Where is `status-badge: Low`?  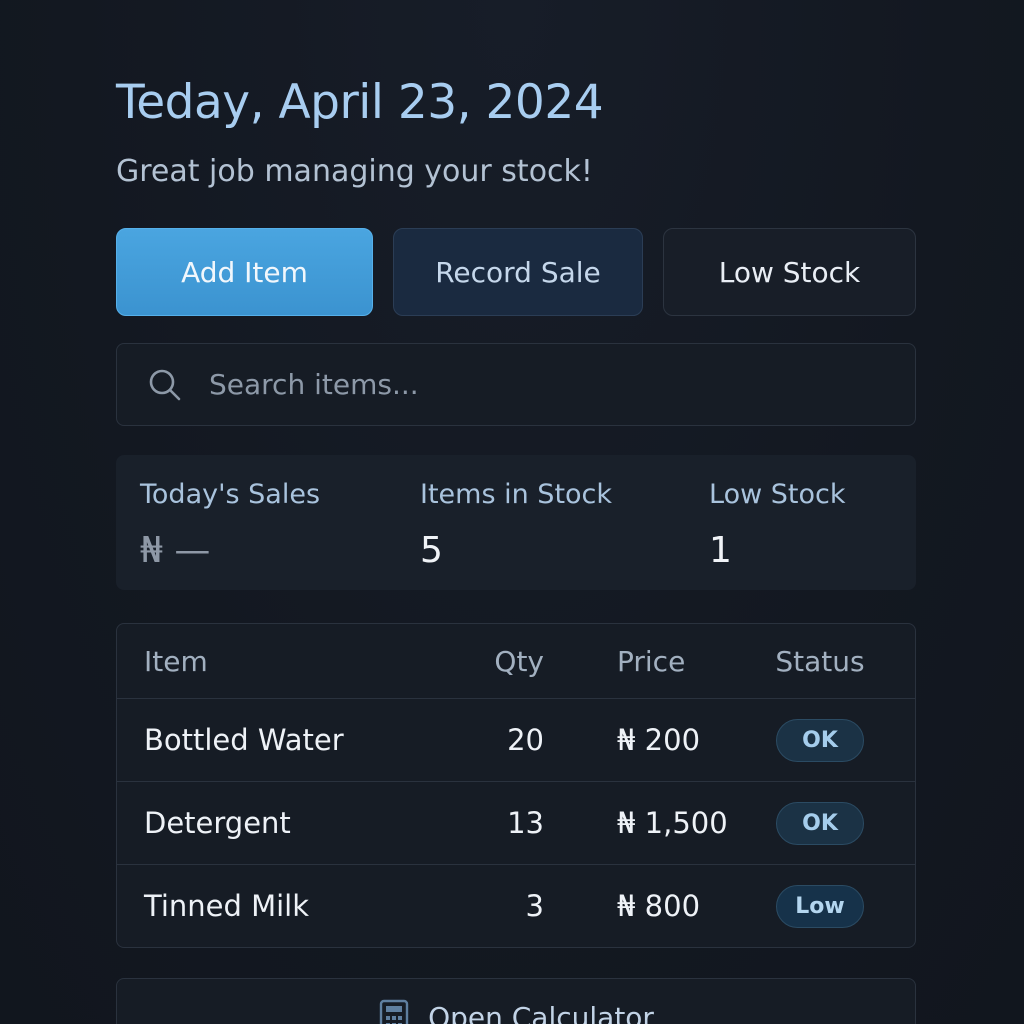 status-badge: Low is located at coordinates (820, 906).